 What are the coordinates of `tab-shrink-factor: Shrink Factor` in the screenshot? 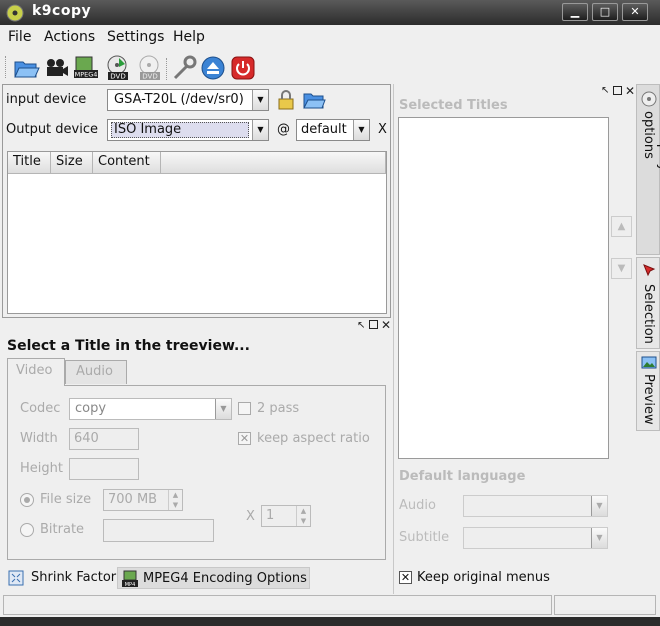 It's located at (60, 578).